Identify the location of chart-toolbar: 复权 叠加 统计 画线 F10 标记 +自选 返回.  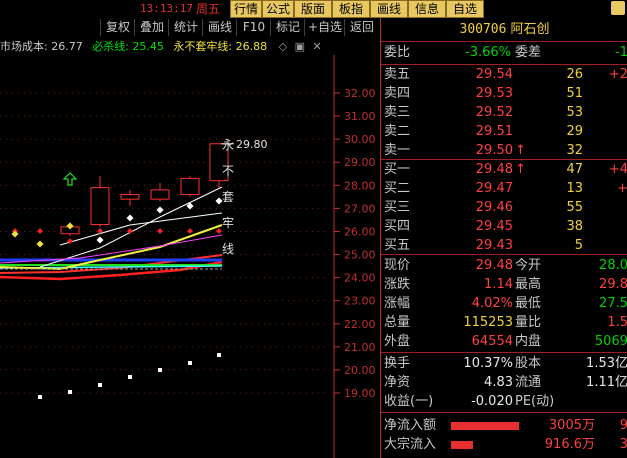
(190, 27).